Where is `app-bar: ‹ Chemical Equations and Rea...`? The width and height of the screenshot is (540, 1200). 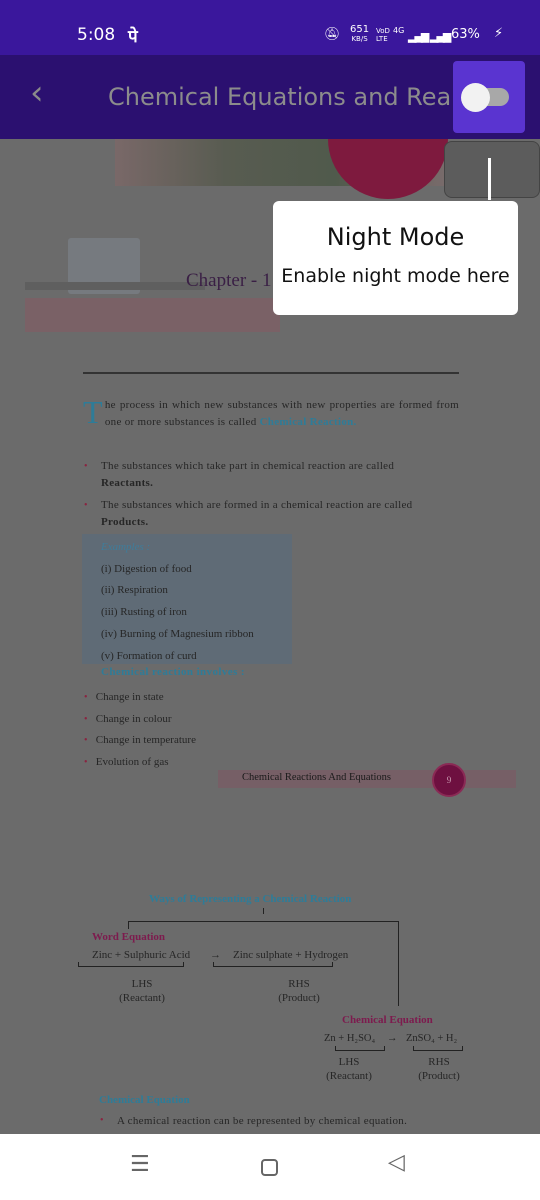
app-bar: ‹ Chemical Equations and Rea... is located at coordinates (270, 97).